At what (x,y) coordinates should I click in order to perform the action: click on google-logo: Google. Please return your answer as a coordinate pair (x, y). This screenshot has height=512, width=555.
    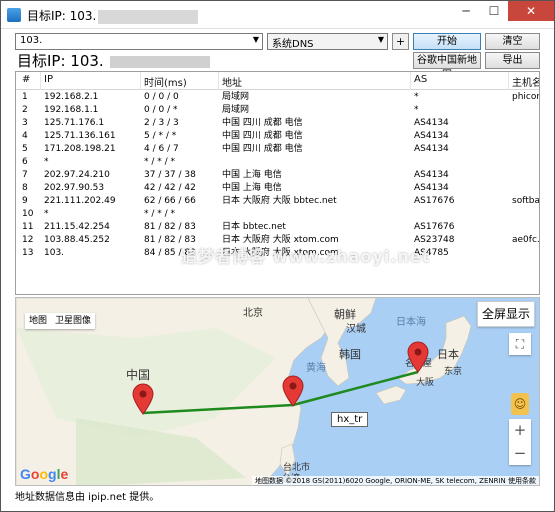
    Looking at the image, I should click on (44, 474).